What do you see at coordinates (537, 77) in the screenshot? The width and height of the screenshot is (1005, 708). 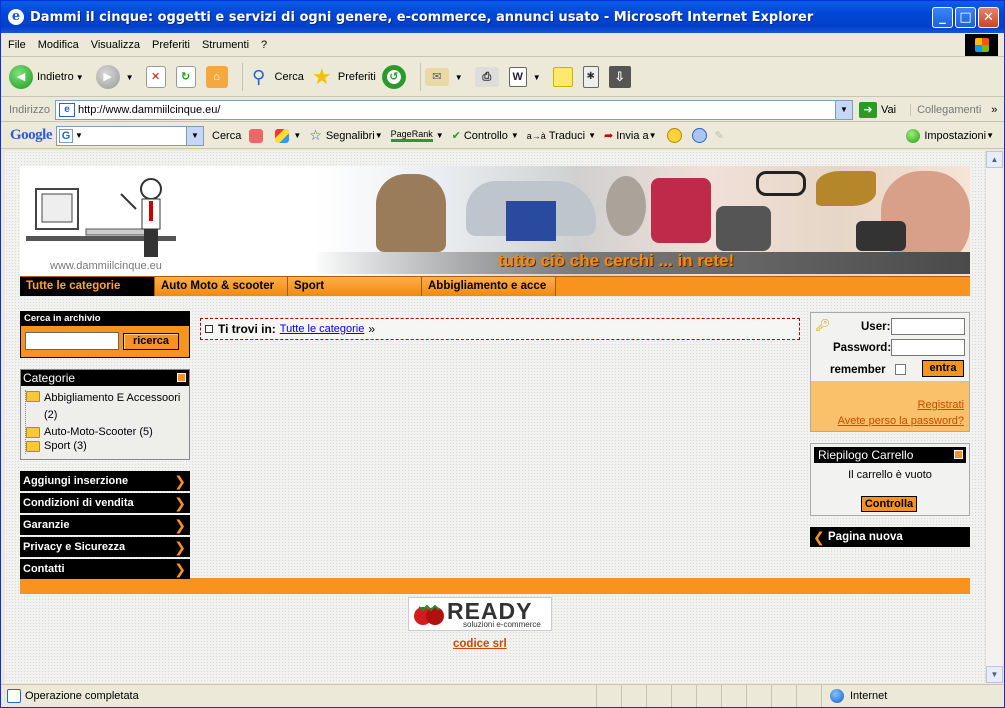 I see `edit-dropdown-icon: ▼` at bounding box center [537, 77].